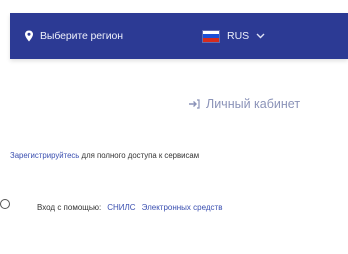  Describe the element at coordinates (253, 104) in the screenshot. I see `personal-account-label: Личный кабинет` at that location.